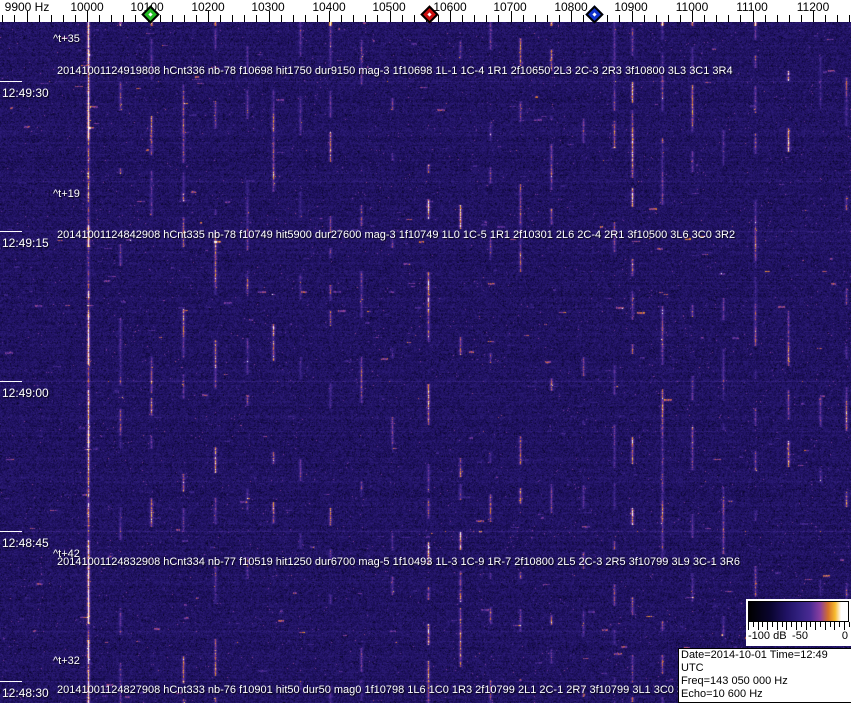  What do you see at coordinates (27, 7) in the screenshot?
I see `freq-tick-label: 9900 Hz` at bounding box center [27, 7].